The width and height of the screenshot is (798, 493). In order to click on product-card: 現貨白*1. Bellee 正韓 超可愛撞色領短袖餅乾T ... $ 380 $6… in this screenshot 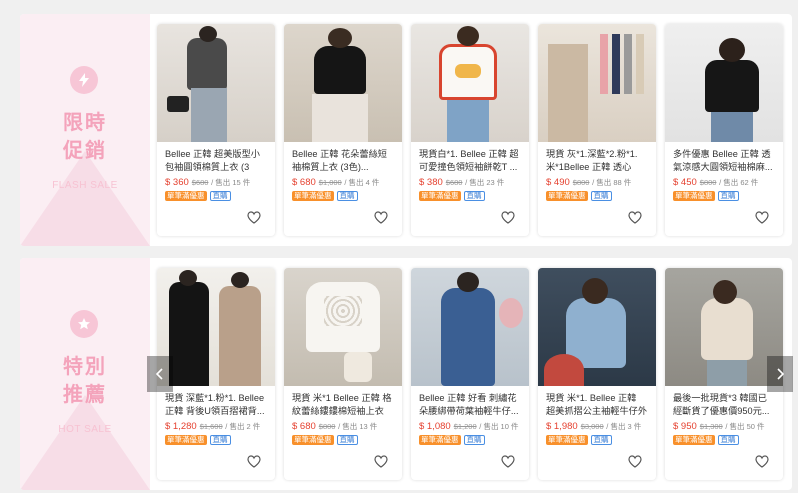, I will do `click(470, 130)`.